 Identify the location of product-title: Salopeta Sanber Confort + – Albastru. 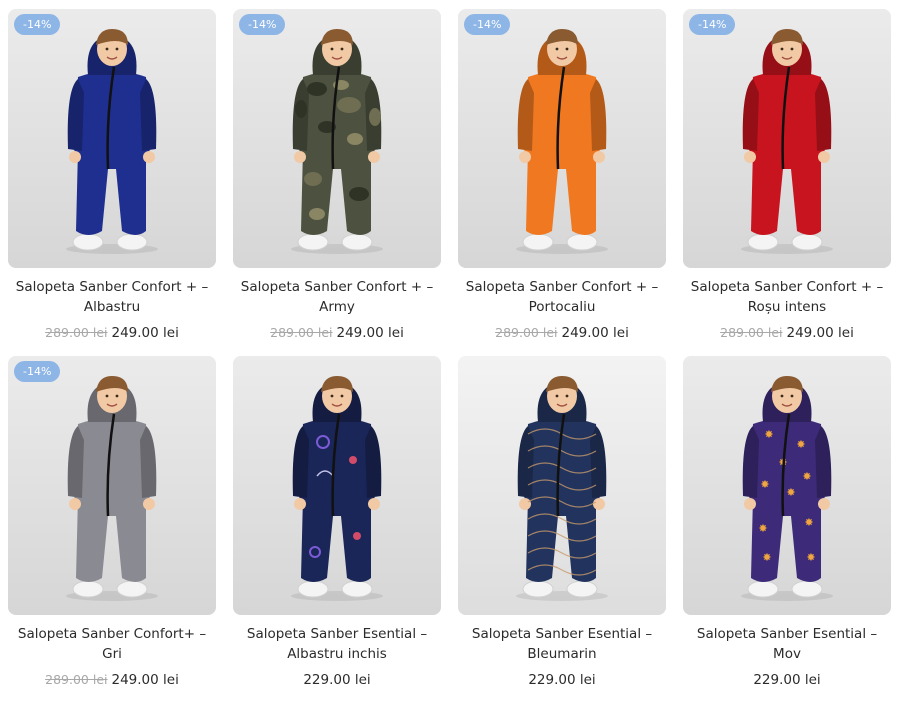
(112, 297).